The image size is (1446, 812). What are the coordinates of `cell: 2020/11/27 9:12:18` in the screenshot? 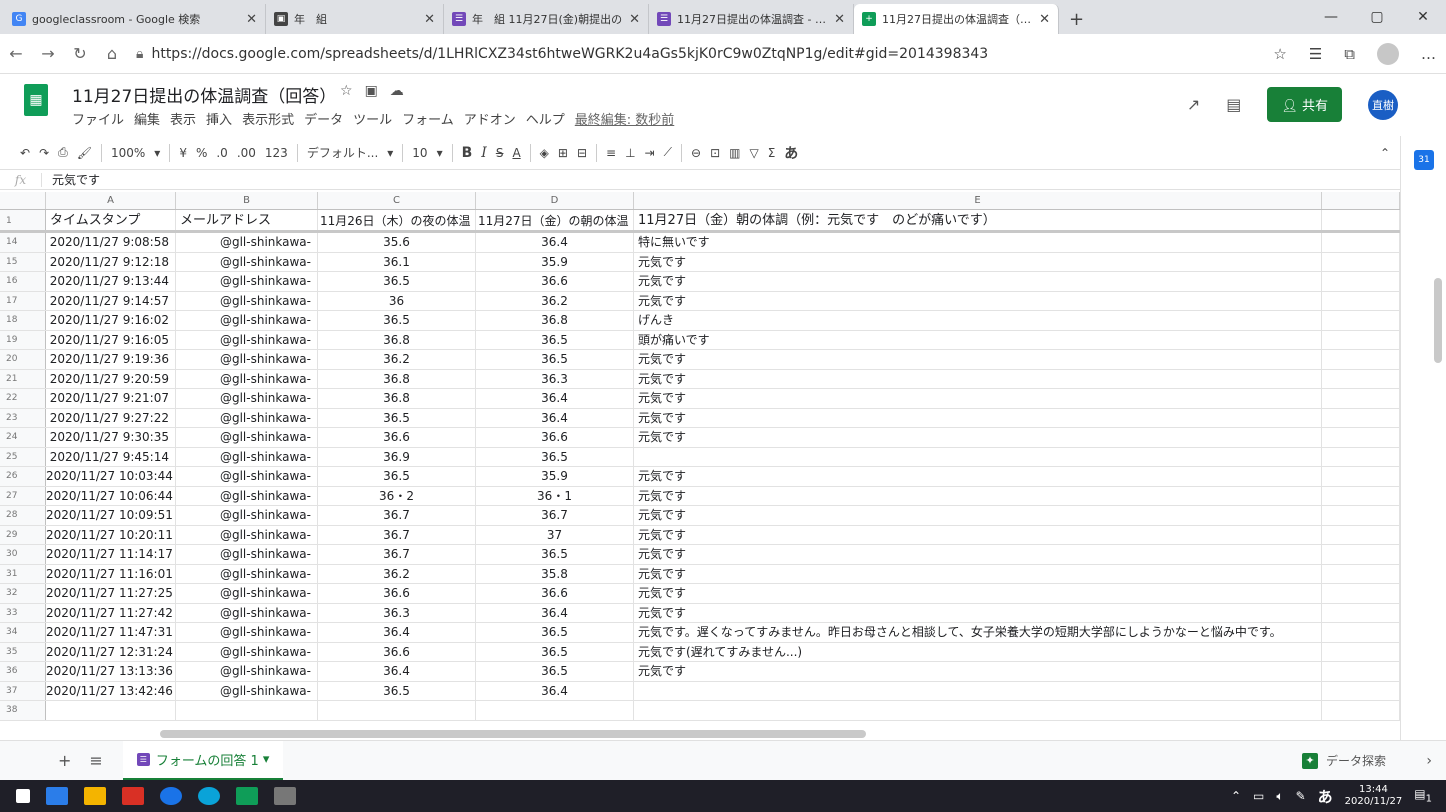 It's located at (111, 261).